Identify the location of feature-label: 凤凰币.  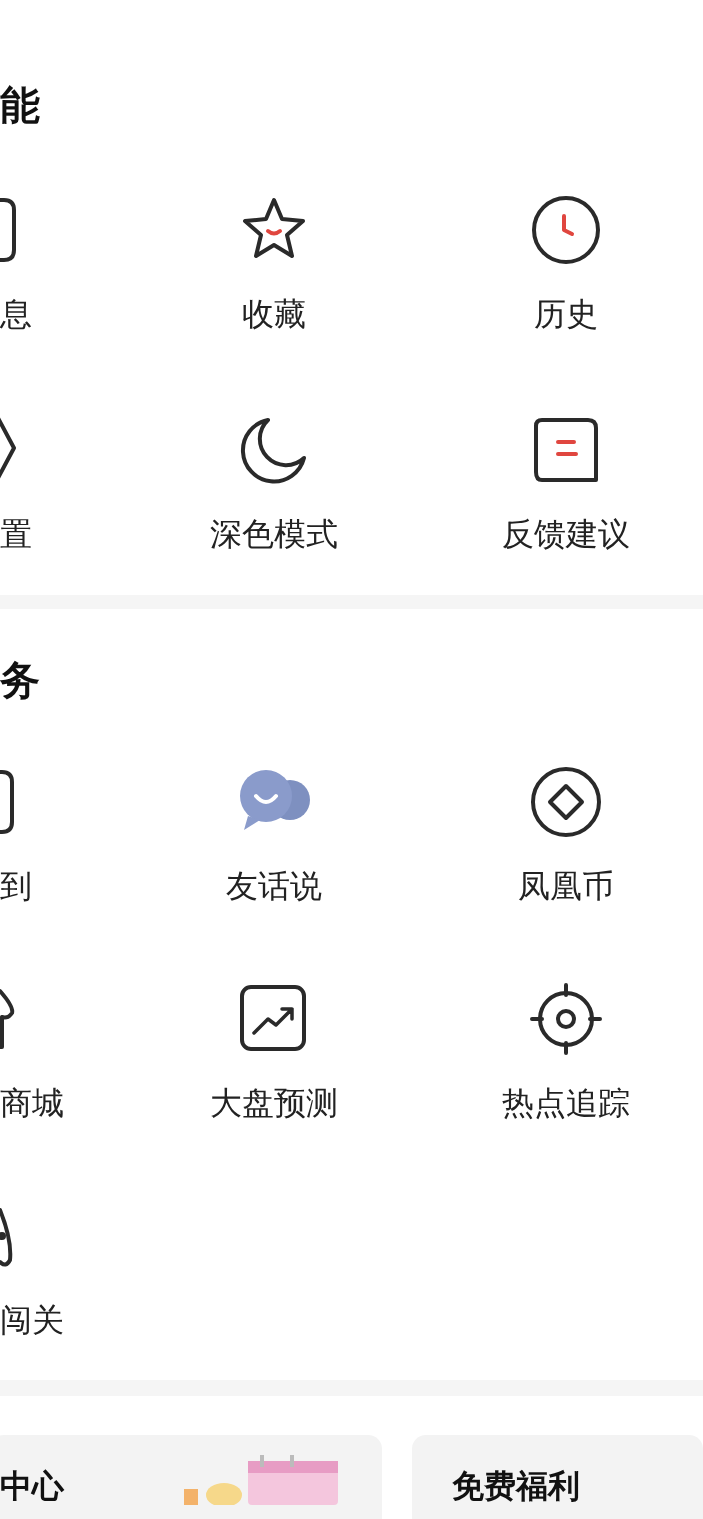
(566, 886).